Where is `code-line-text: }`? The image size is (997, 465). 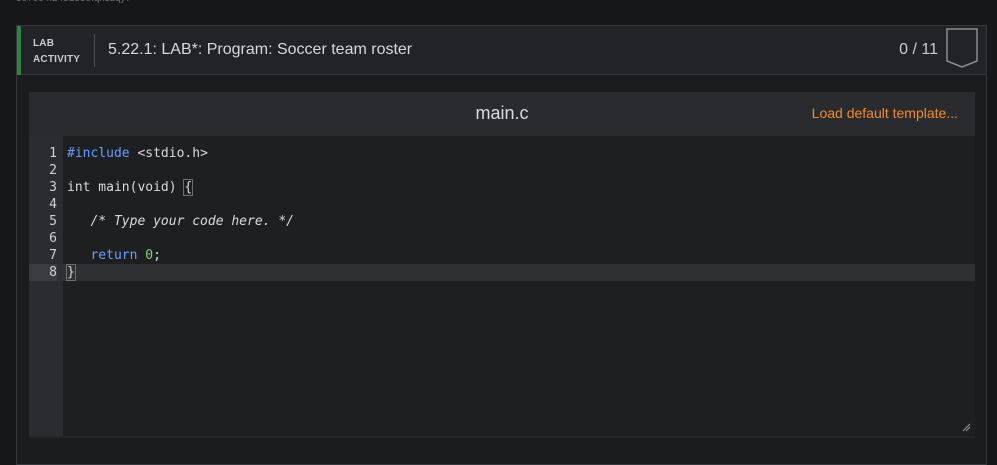 code-line-text: } is located at coordinates (71, 272).